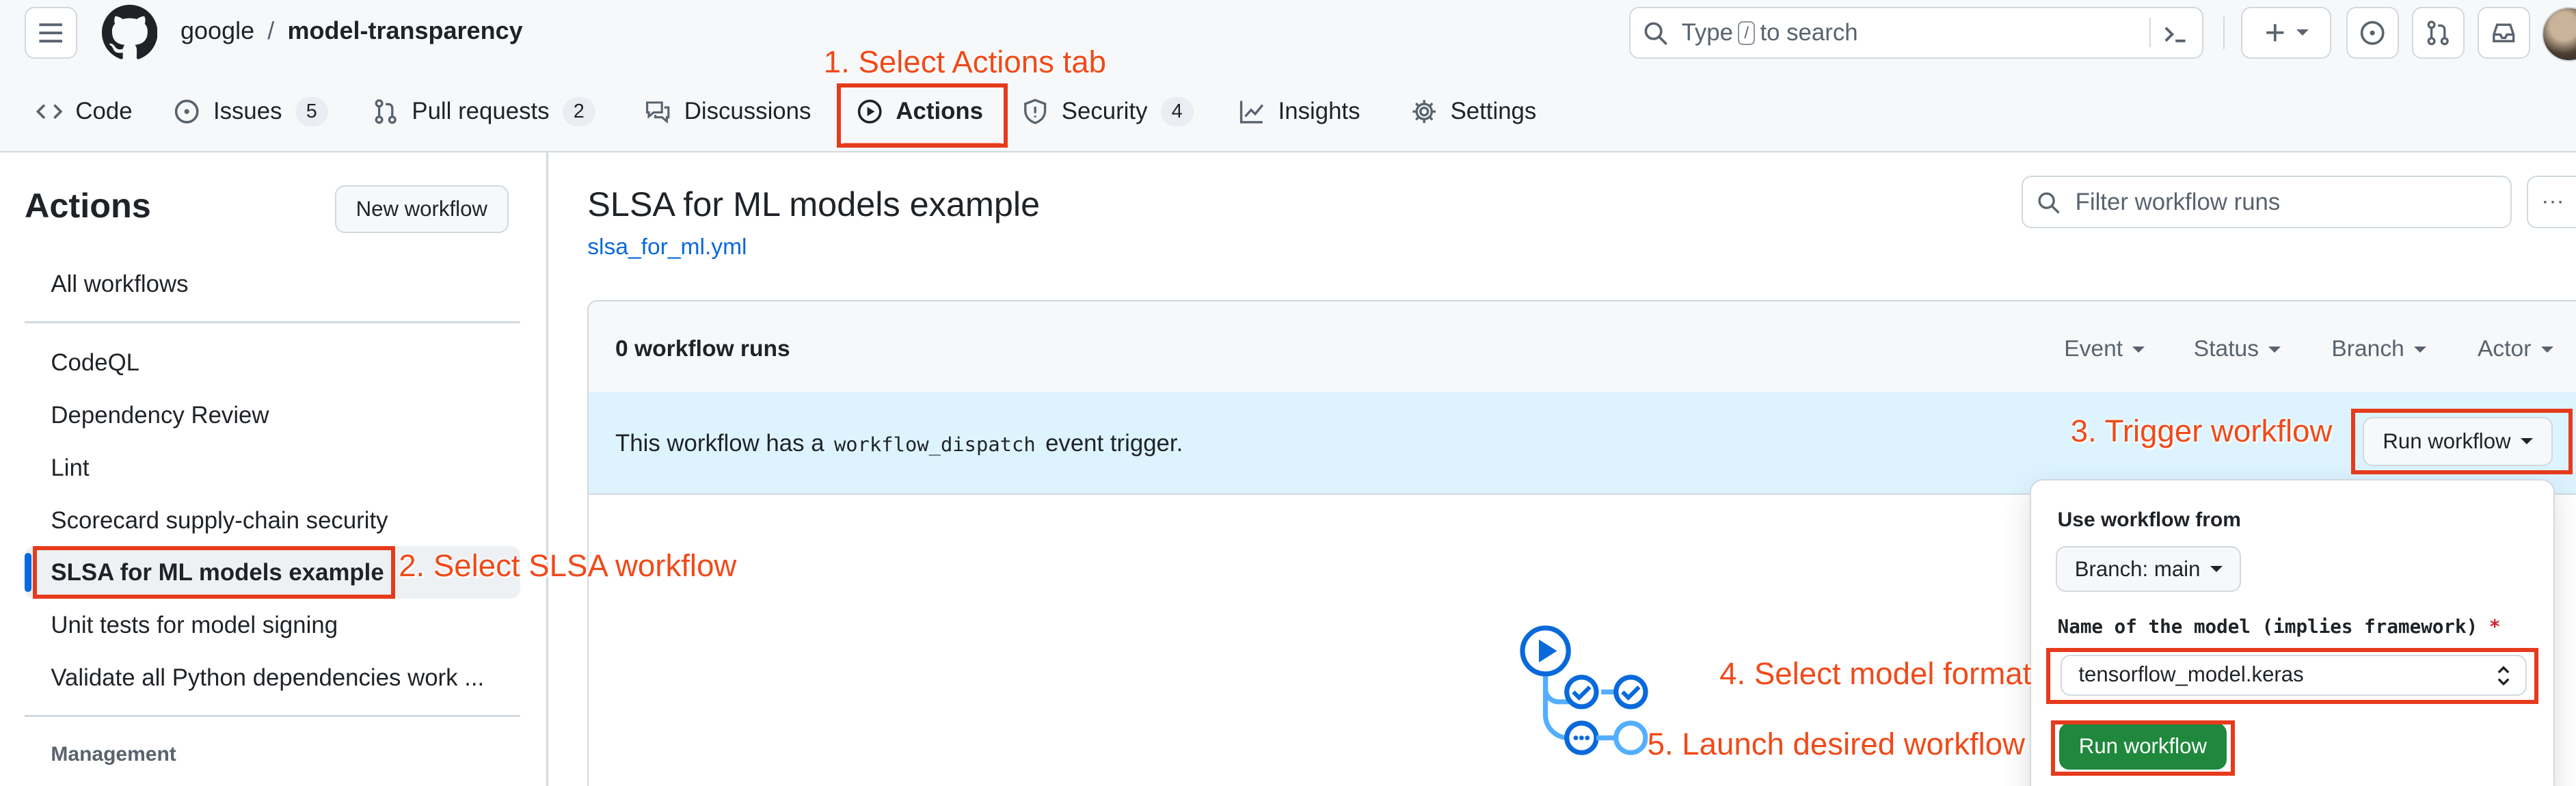 The width and height of the screenshot is (2576, 786). What do you see at coordinates (814, 203) in the screenshot?
I see `page-title: SLSA for ML models example` at bounding box center [814, 203].